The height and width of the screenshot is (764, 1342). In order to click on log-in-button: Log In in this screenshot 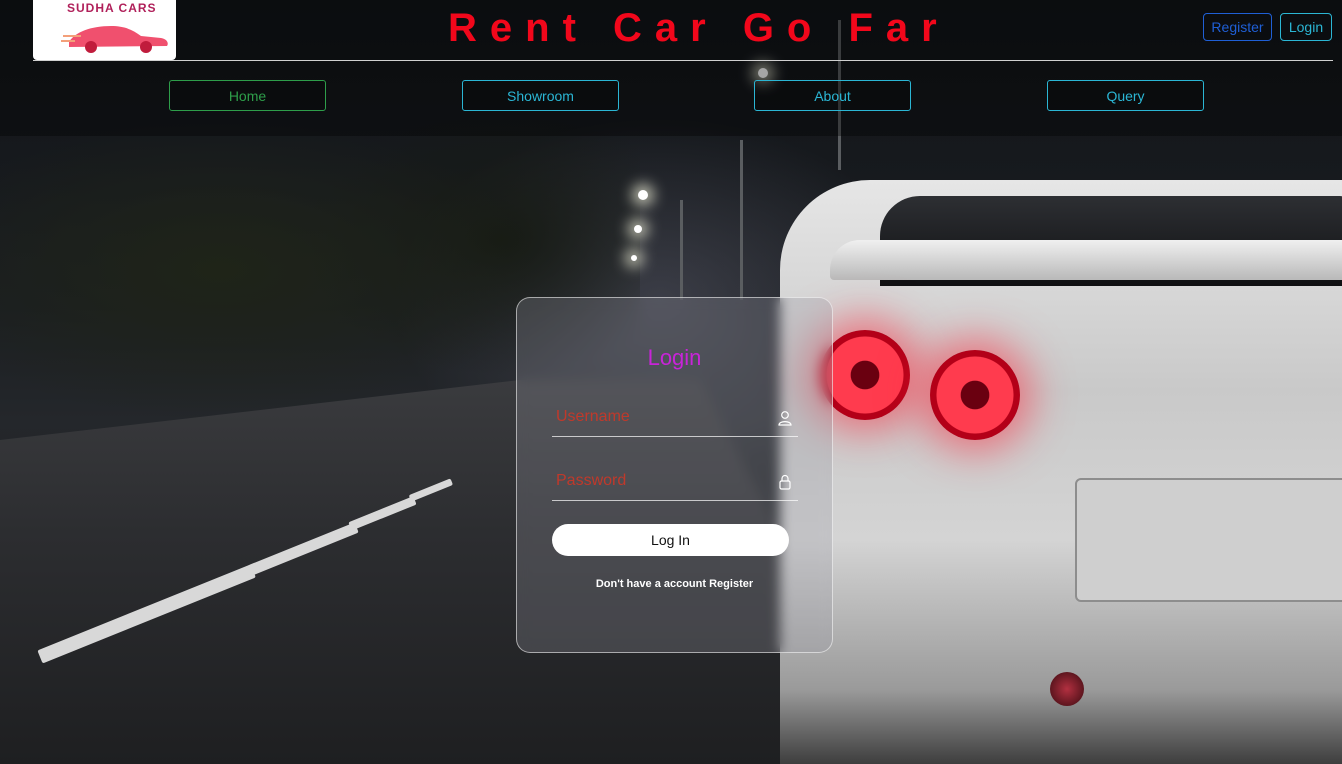, I will do `click(670, 540)`.